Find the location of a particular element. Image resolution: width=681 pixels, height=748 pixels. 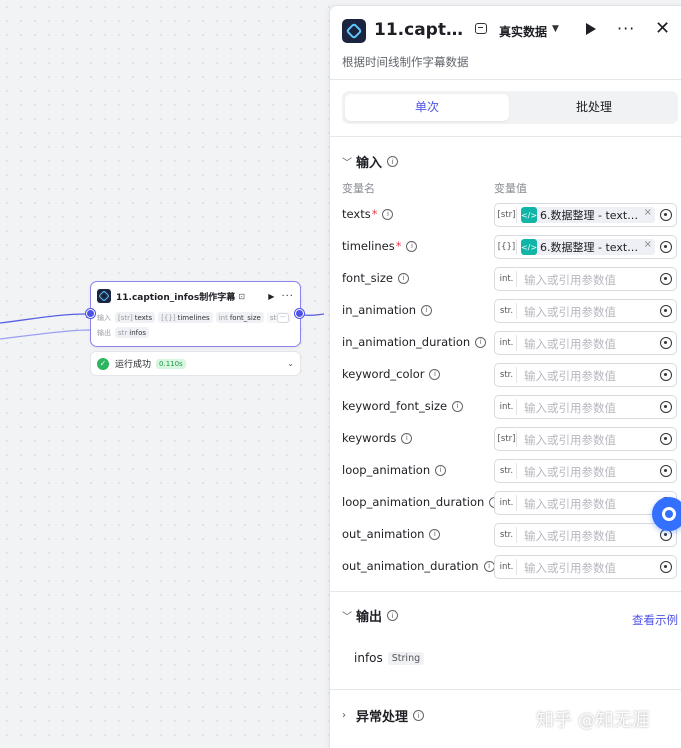

param-row-keyword-color: keyword_color i str. 输入或引用参数值 is located at coordinates (510, 375).